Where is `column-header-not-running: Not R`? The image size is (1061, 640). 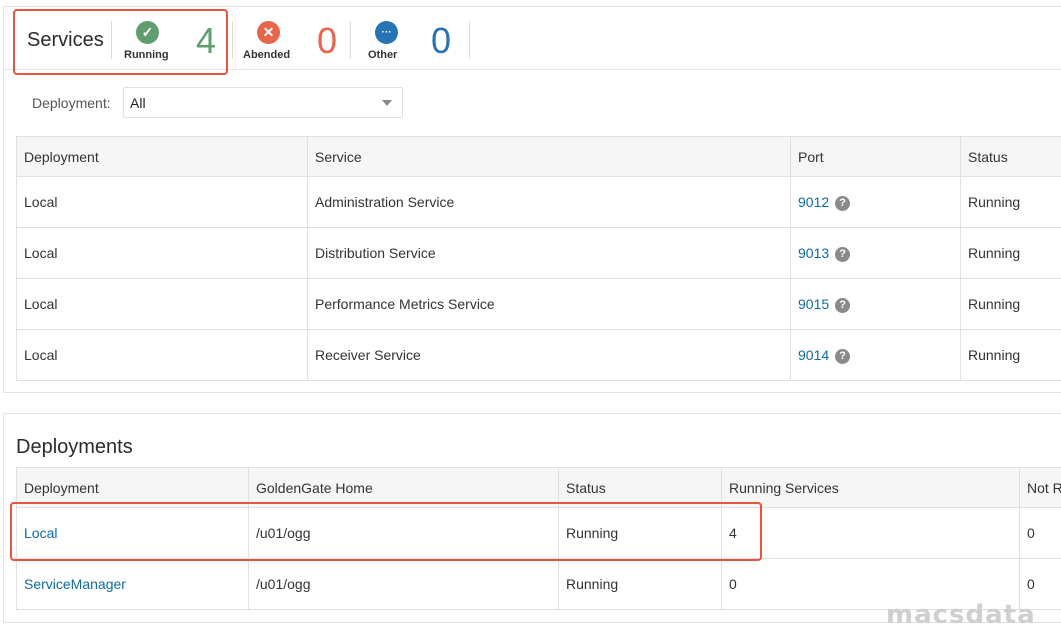 column-header-not-running: Not R is located at coordinates (1040, 487).